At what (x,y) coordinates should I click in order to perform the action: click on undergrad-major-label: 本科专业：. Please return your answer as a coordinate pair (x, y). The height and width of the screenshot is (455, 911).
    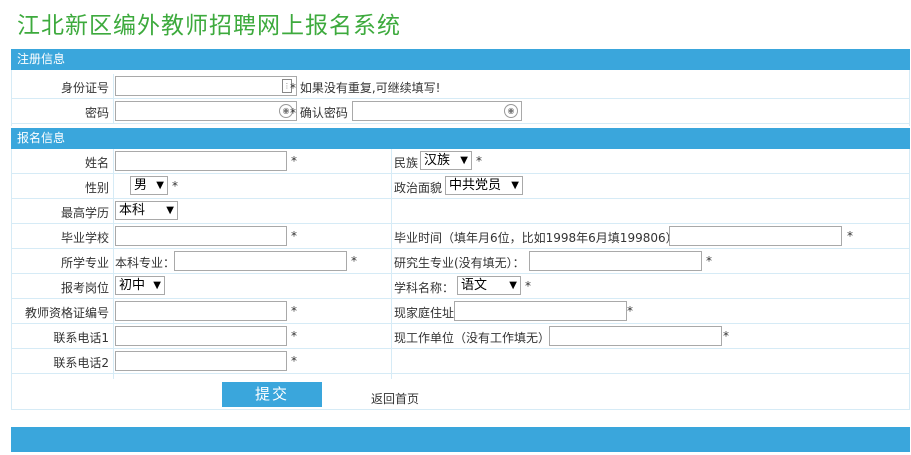
    Looking at the image, I should click on (145, 263).